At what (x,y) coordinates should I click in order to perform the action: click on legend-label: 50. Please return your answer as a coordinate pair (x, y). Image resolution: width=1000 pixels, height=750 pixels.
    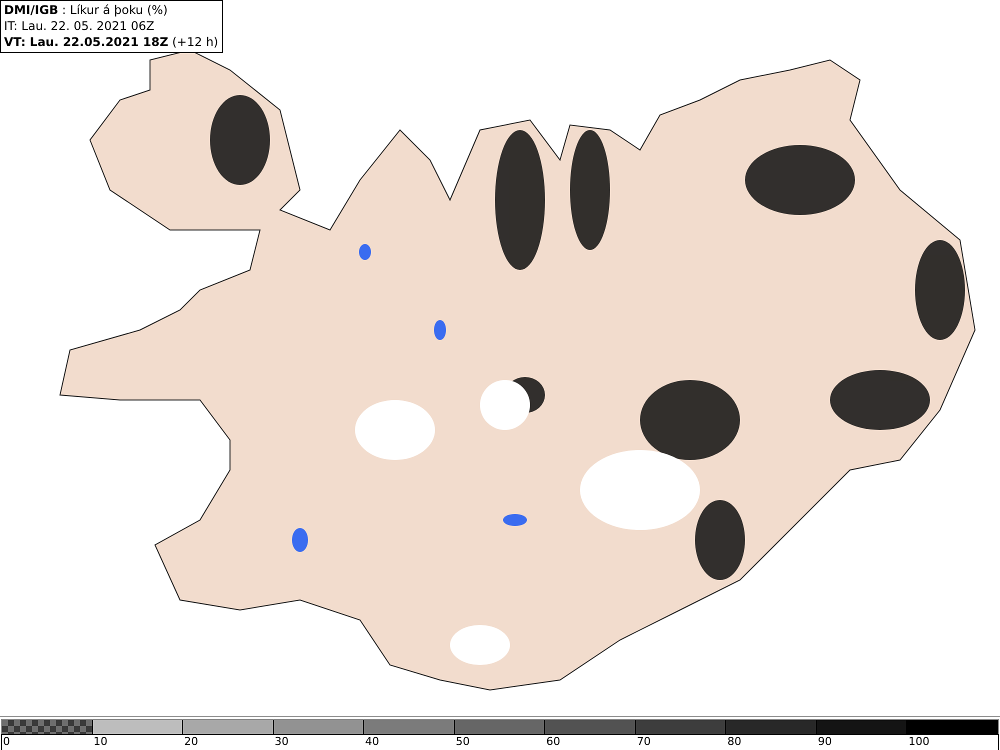
    Looking at the image, I should click on (462, 742).